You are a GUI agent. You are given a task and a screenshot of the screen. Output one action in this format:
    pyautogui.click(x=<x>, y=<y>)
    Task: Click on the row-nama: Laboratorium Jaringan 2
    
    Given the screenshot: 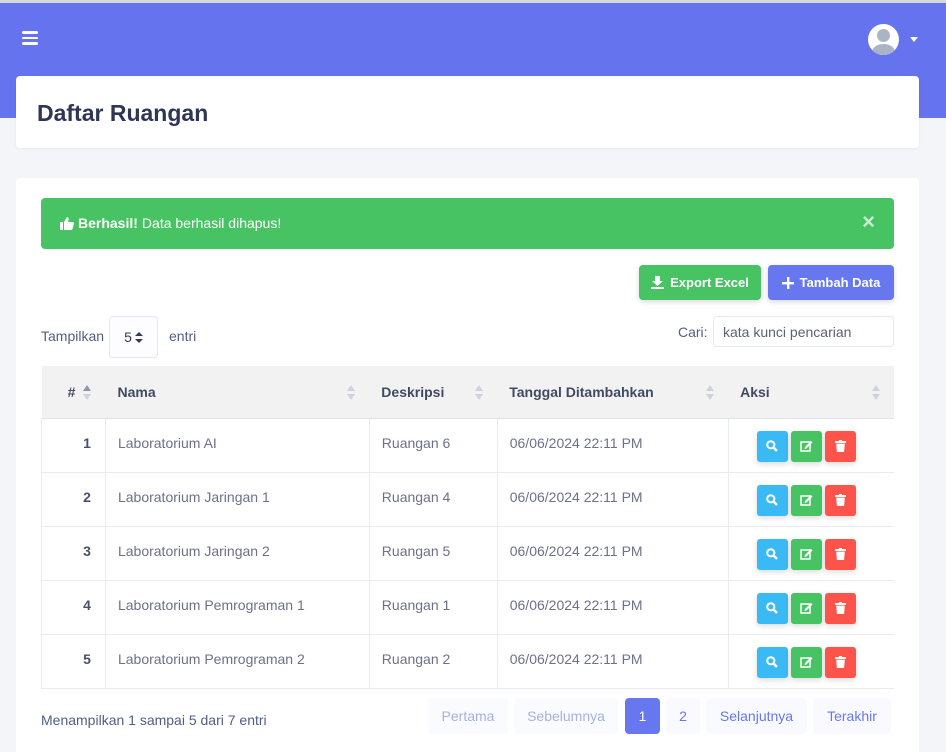 What is the action you would take?
    pyautogui.click(x=237, y=553)
    